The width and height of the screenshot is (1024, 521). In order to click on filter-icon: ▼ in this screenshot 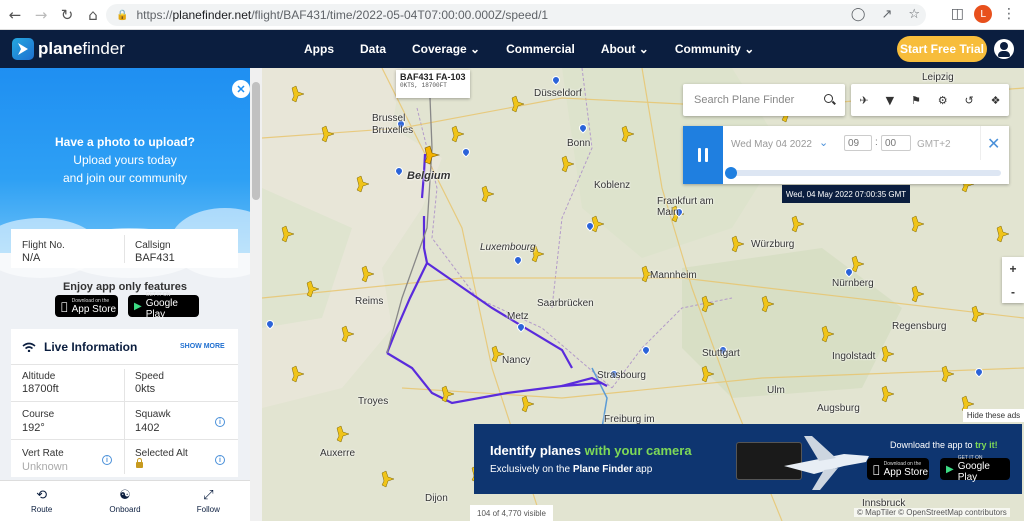, I will do `click(890, 100)`.